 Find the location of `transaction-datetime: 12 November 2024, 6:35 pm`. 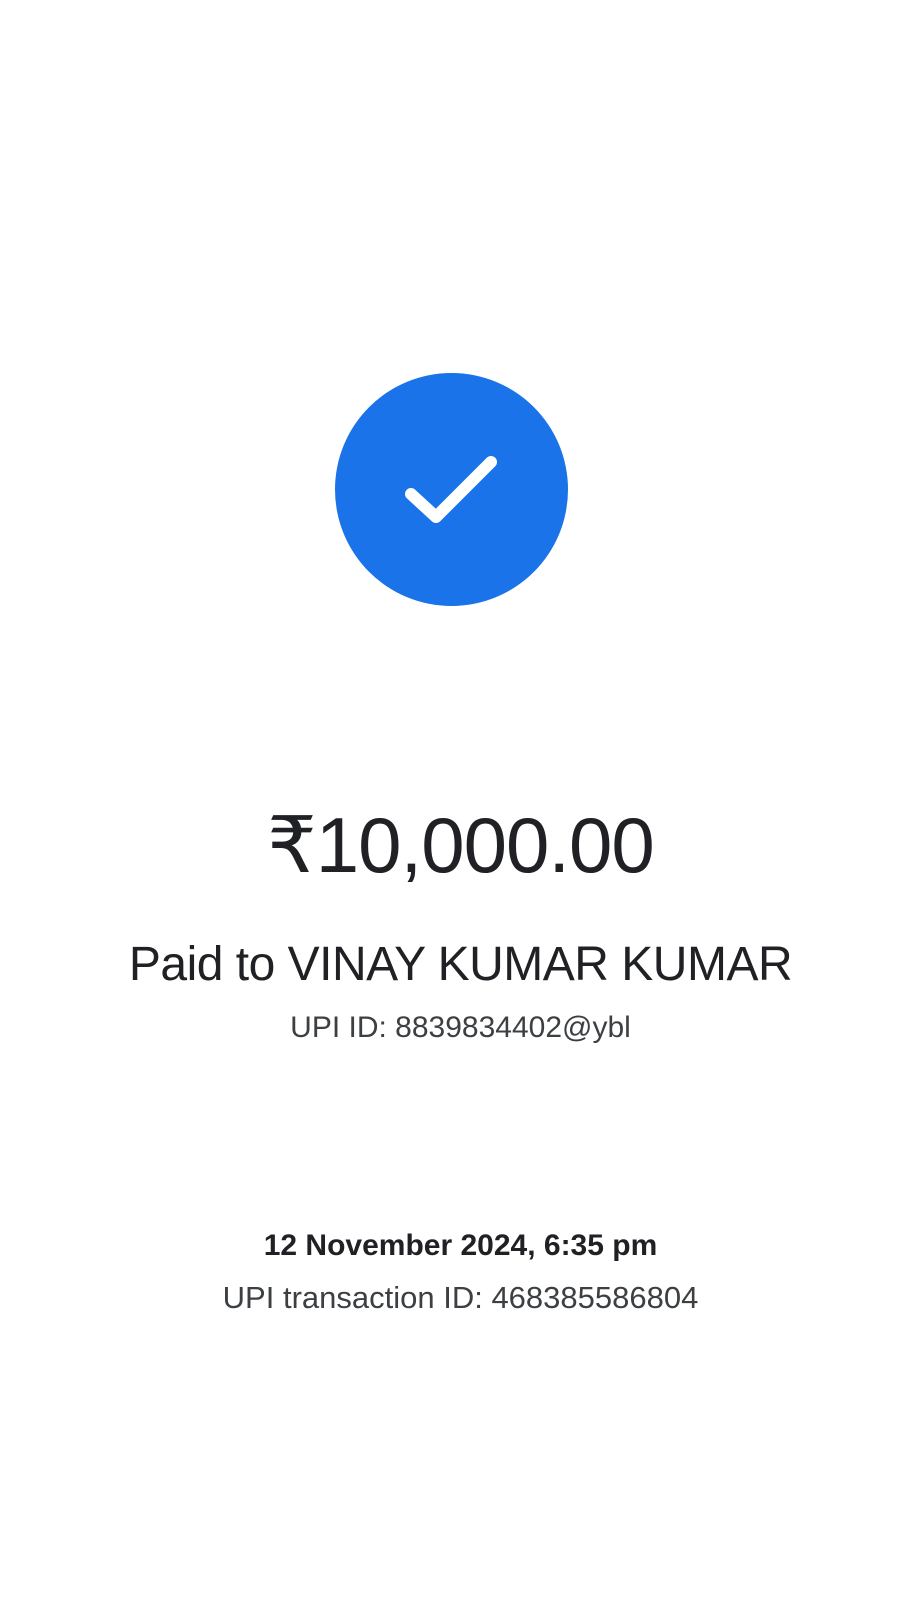

transaction-datetime: 12 November 2024, 6:35 pm is located at coordinates (460, 1245).